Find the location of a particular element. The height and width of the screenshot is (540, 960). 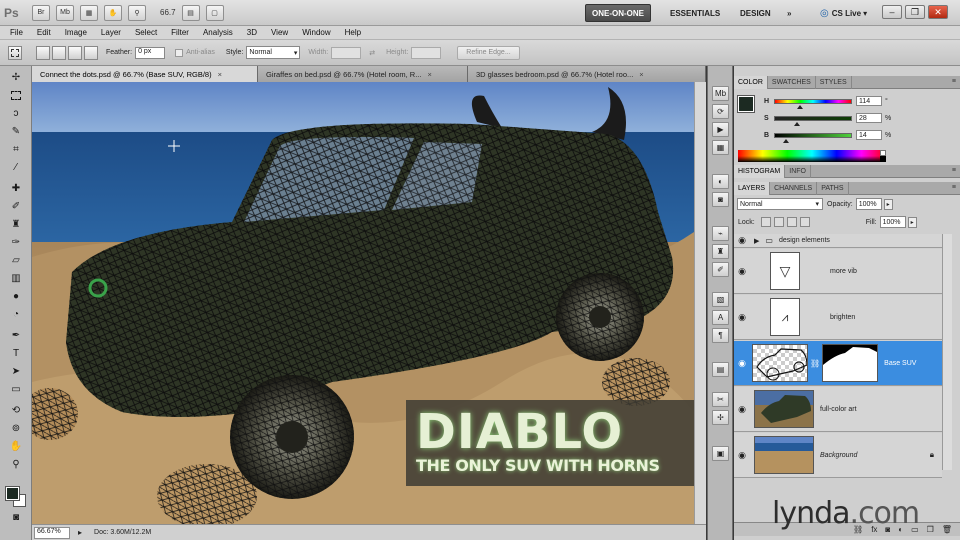

healing-brush-tool-icon: ✚ is located at coordinates (16, 188).